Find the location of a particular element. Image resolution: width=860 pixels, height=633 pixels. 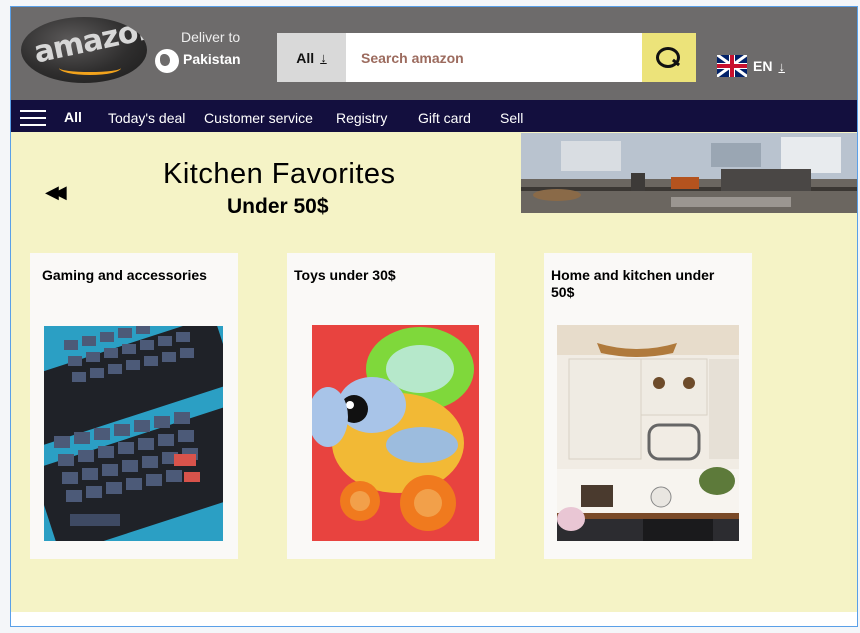

nav-item-registry: Registry is located at coordinates (361, 118).